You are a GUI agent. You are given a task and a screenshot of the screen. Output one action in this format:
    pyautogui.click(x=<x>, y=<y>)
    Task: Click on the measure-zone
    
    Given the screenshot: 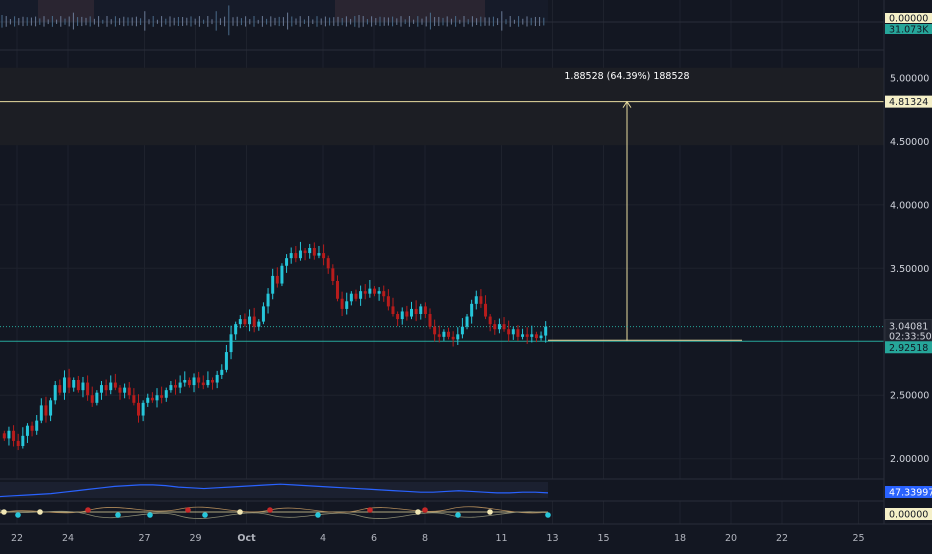 What is the action you would take?
    pyautogui.click(x=442, y=106)
    